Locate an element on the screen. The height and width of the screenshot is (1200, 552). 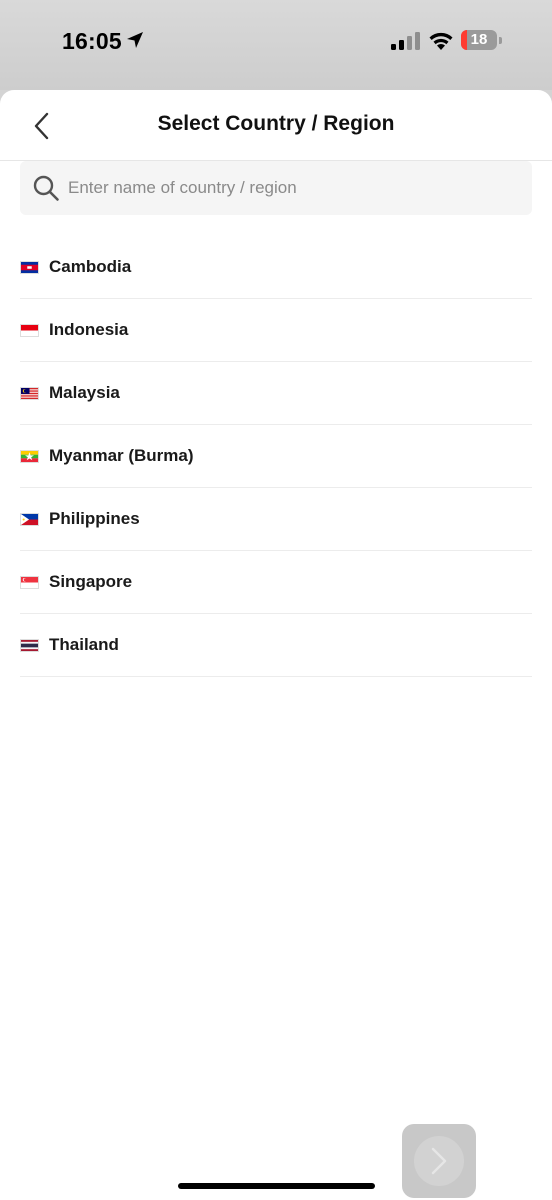
battery-level-text: 18 is located at coordinates (479, 39).